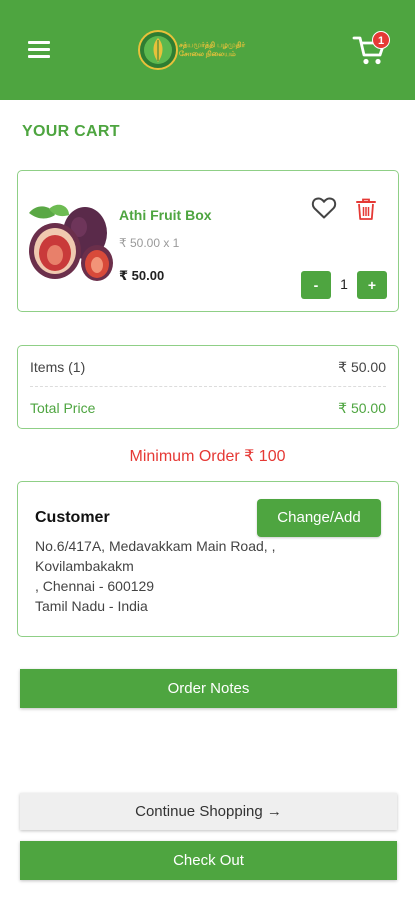 The image size is (415, 900). What do you see at coordinates (149, 243) in the screenshot?
I see `product-unit-price: ₹ 50.00 x 1` at bounding box center [149, 243].